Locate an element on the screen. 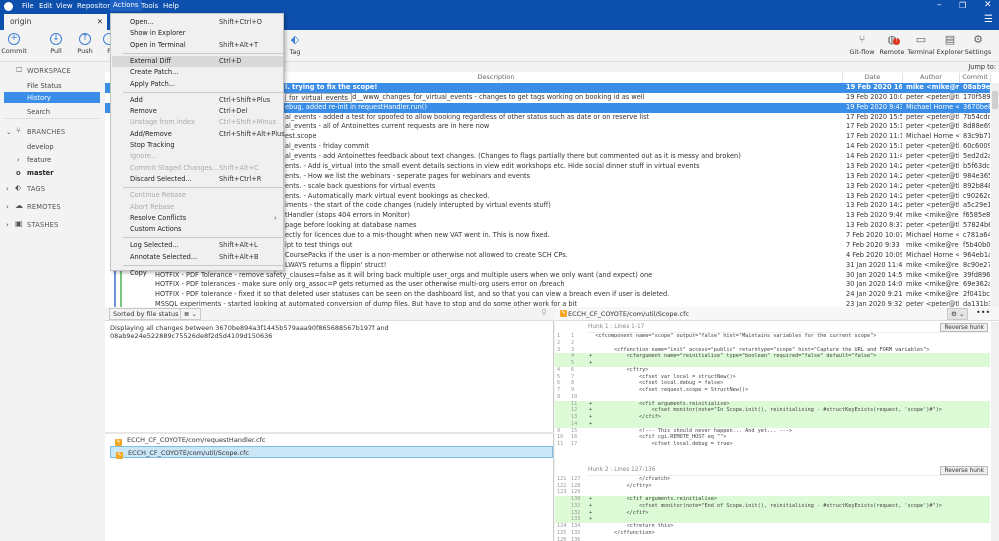  new-line-number: 2 is located at coordinates (573, 342).